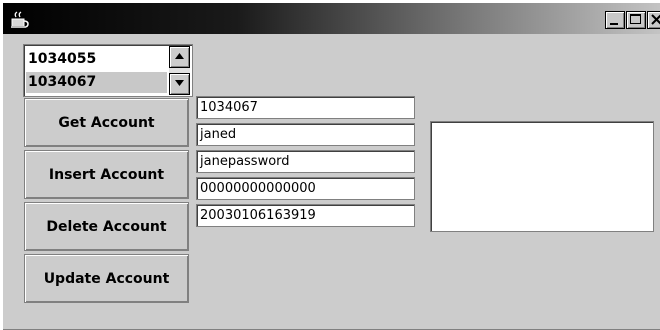 The width and height of the screenshot is (660, 330). What do you see at coordinates (106, 278) in the screenshot?
I see `update-account-button: Update Account` at bounding box center [106, 278].